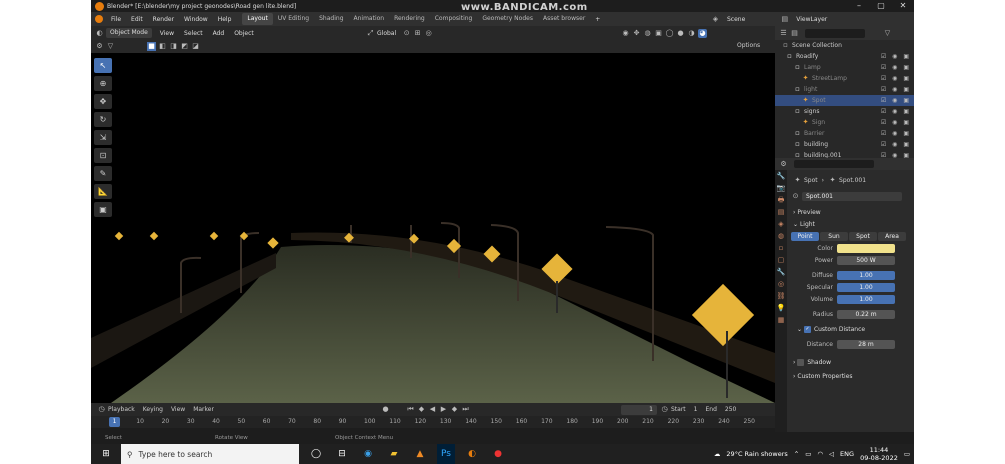  I want to click on physics-tab-icon: ◎, so click(781, 284).